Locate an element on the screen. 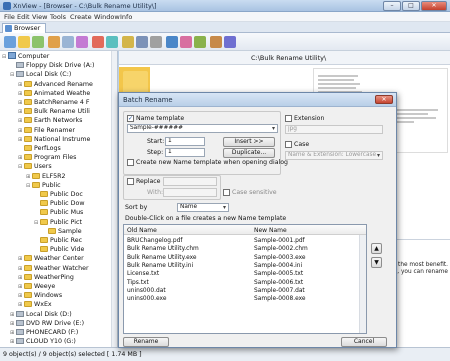 Image resolution: width=450 pixels, height=361 pixels. move-down-button: ▼ is located at coordinates (376, 262).